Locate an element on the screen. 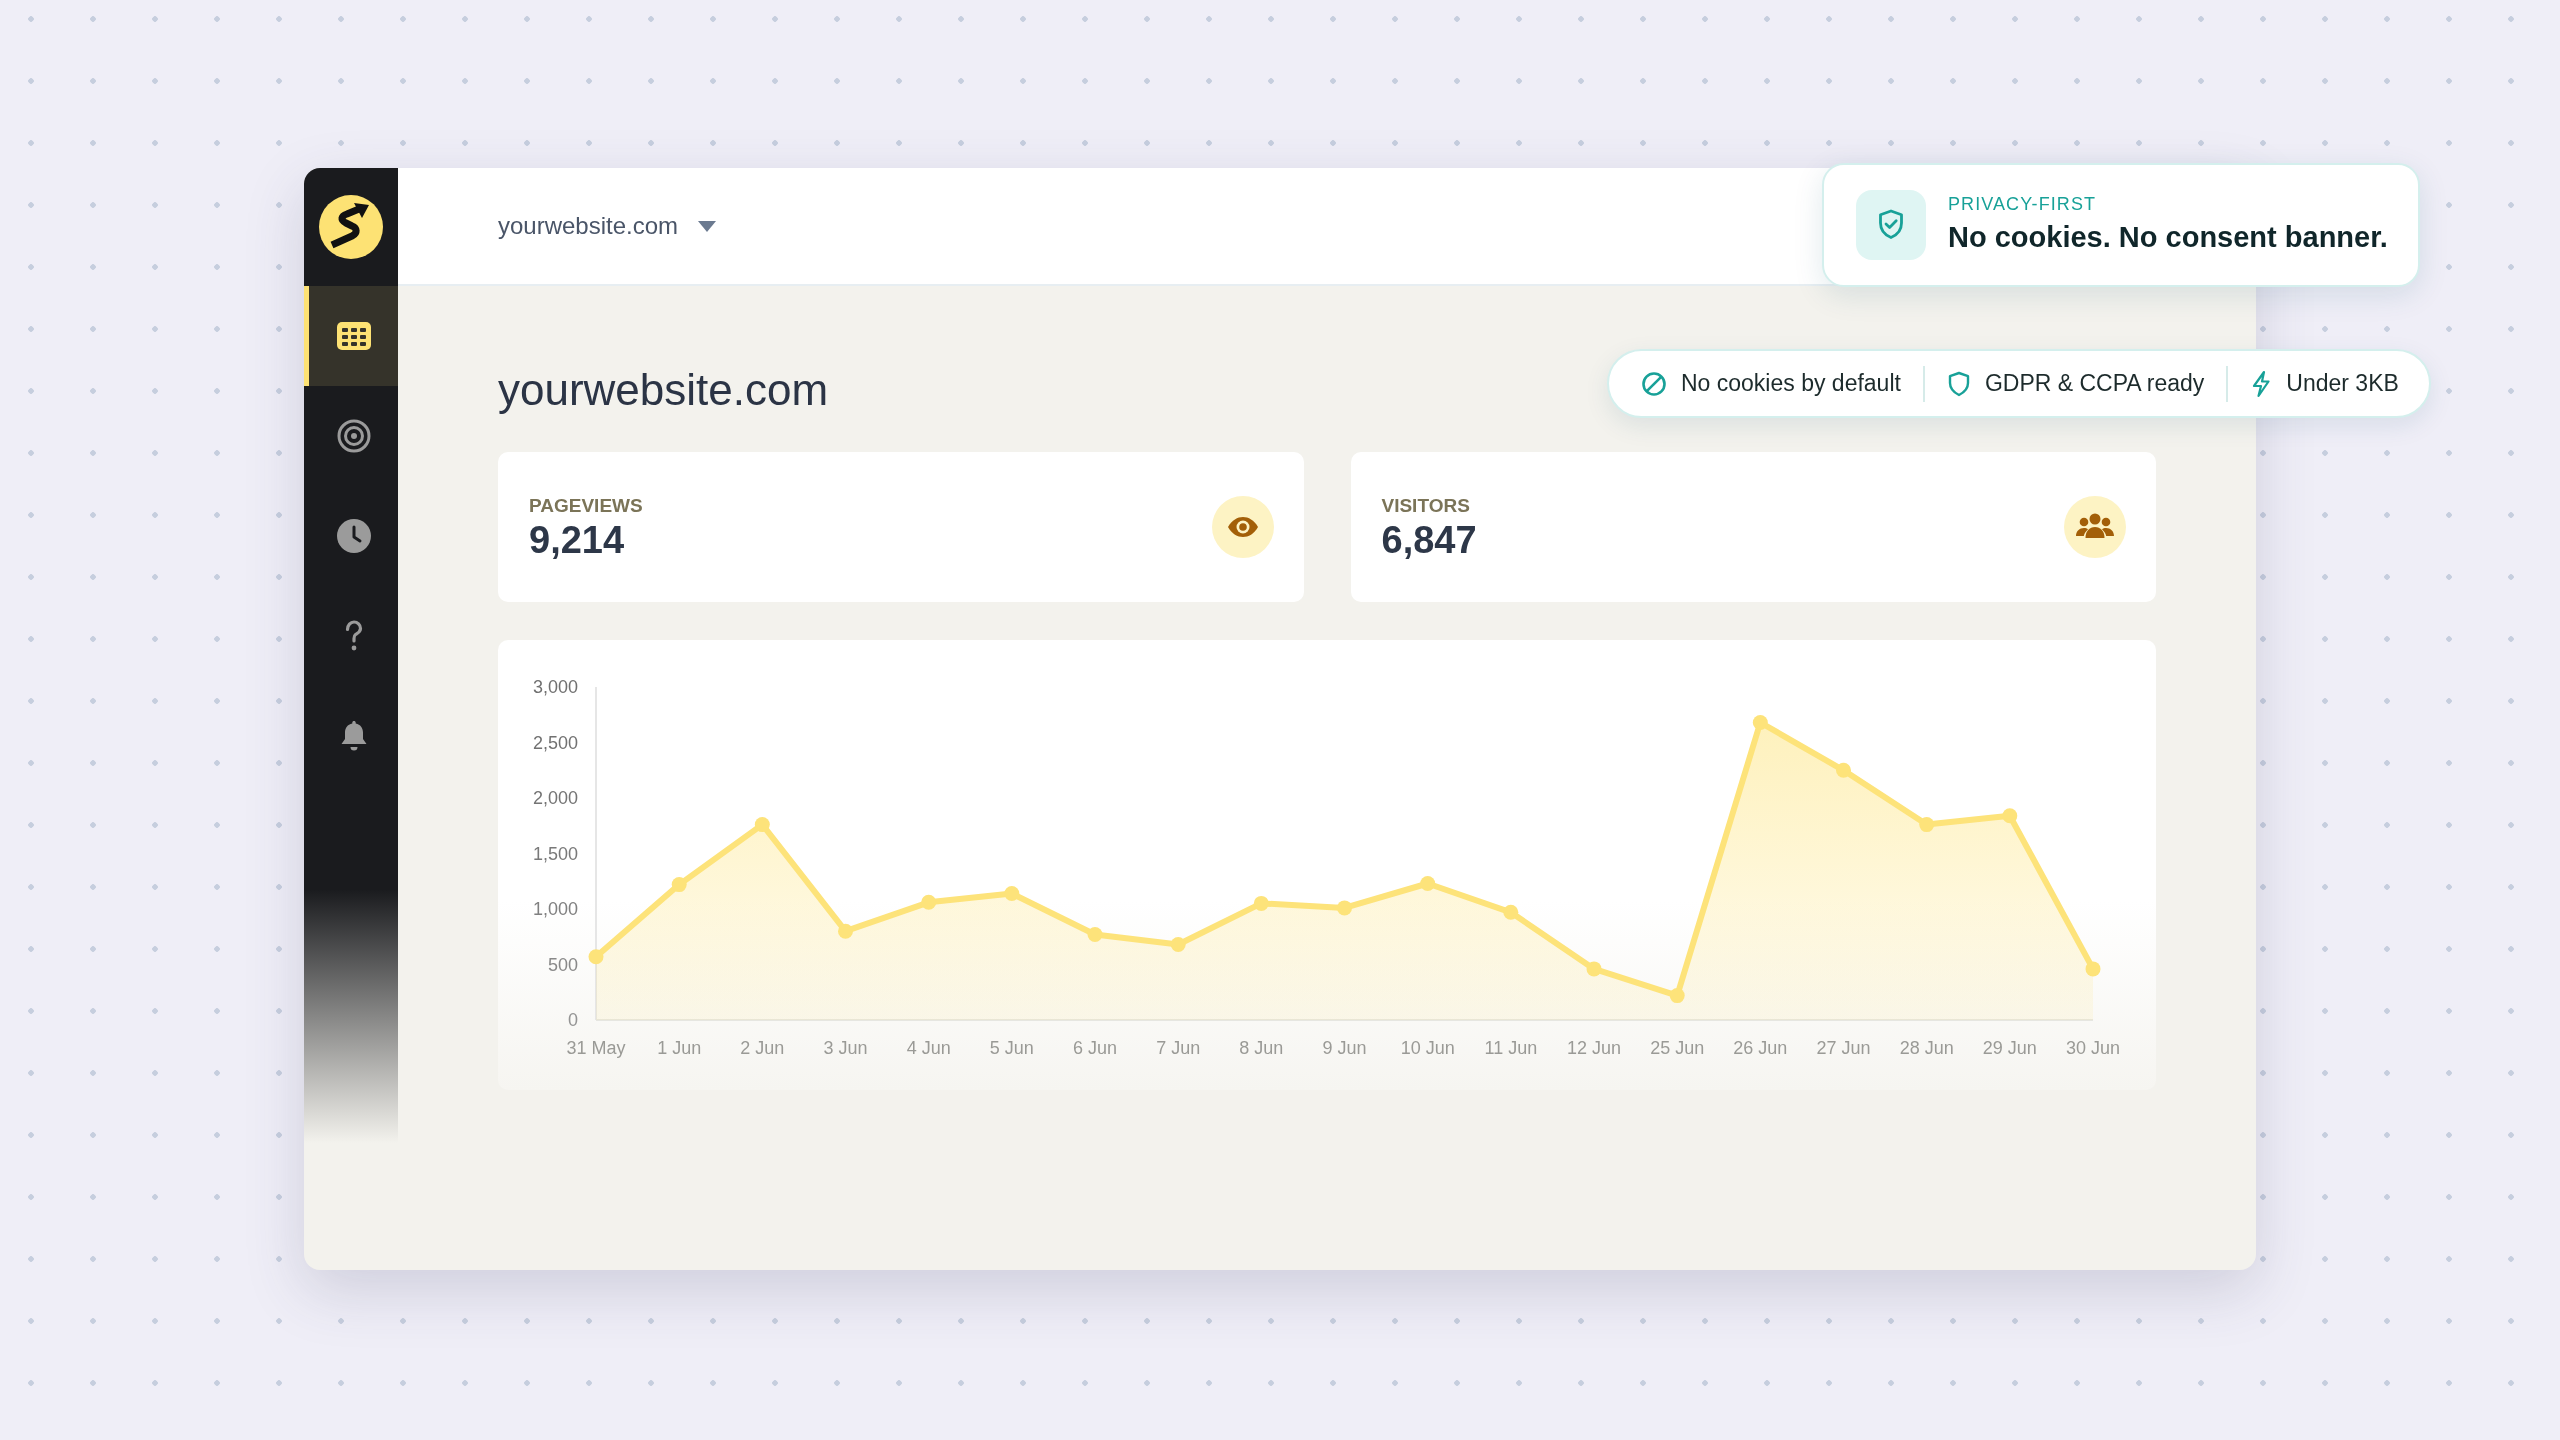 The image size is (2560, 1440). axis-label: 3 Jun is located at coordinates (845, 1048).